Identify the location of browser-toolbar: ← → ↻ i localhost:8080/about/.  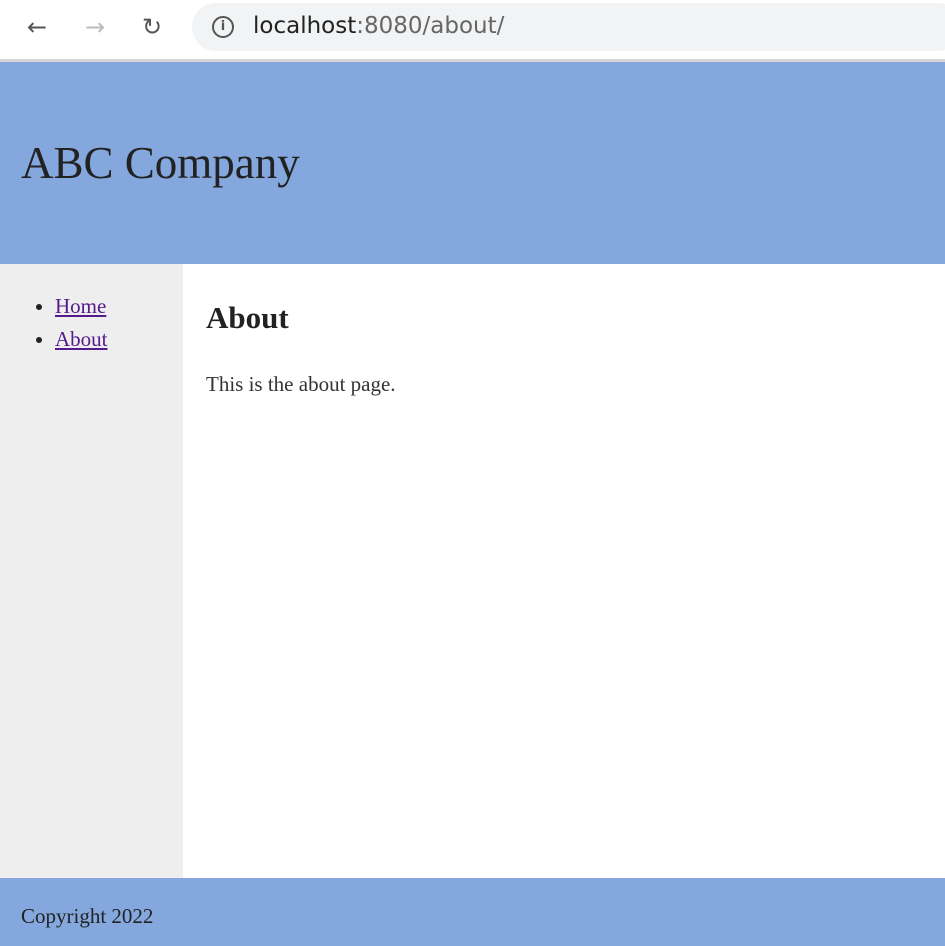
(472, 30).